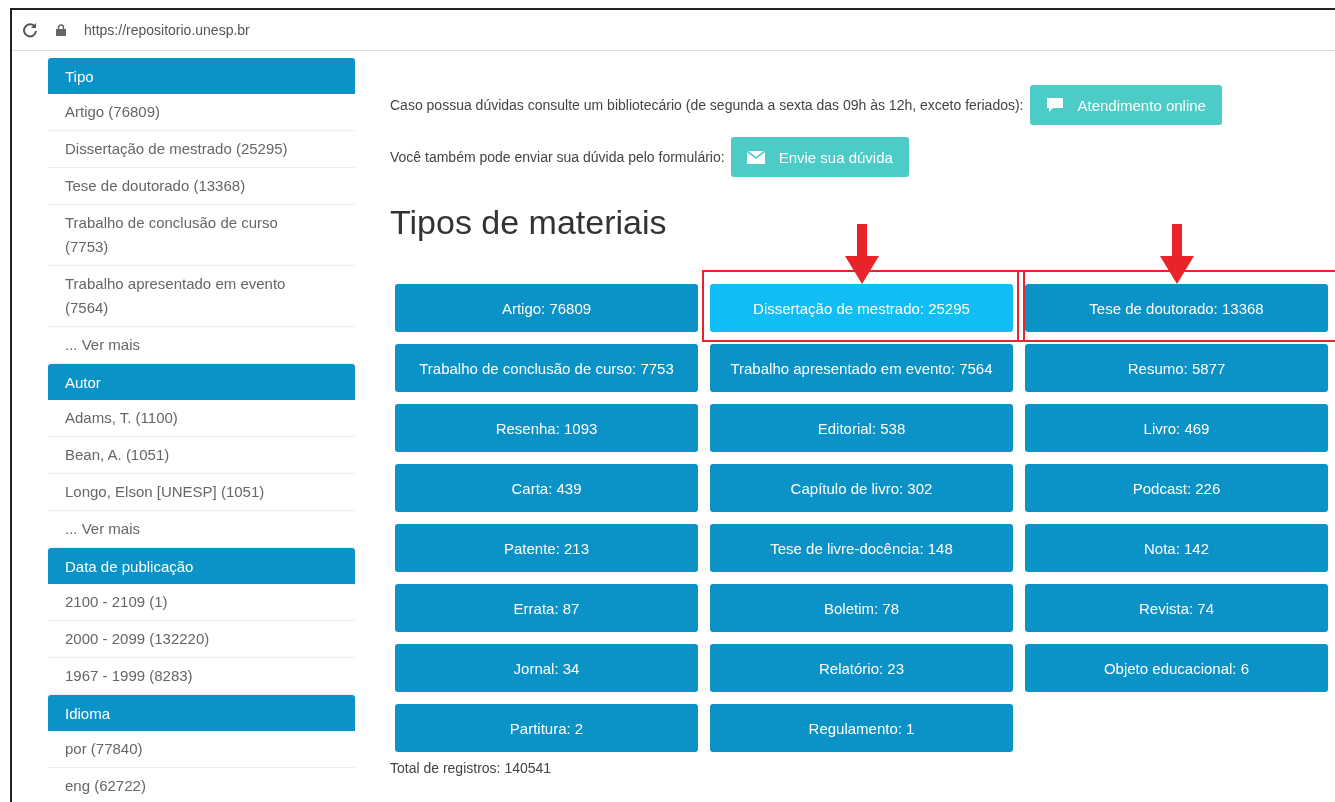  What do you see at coordinates (546, 428) in the screenshot?
I see `material-type-button: Resenha: 1093` at bounding box center [546, 428].